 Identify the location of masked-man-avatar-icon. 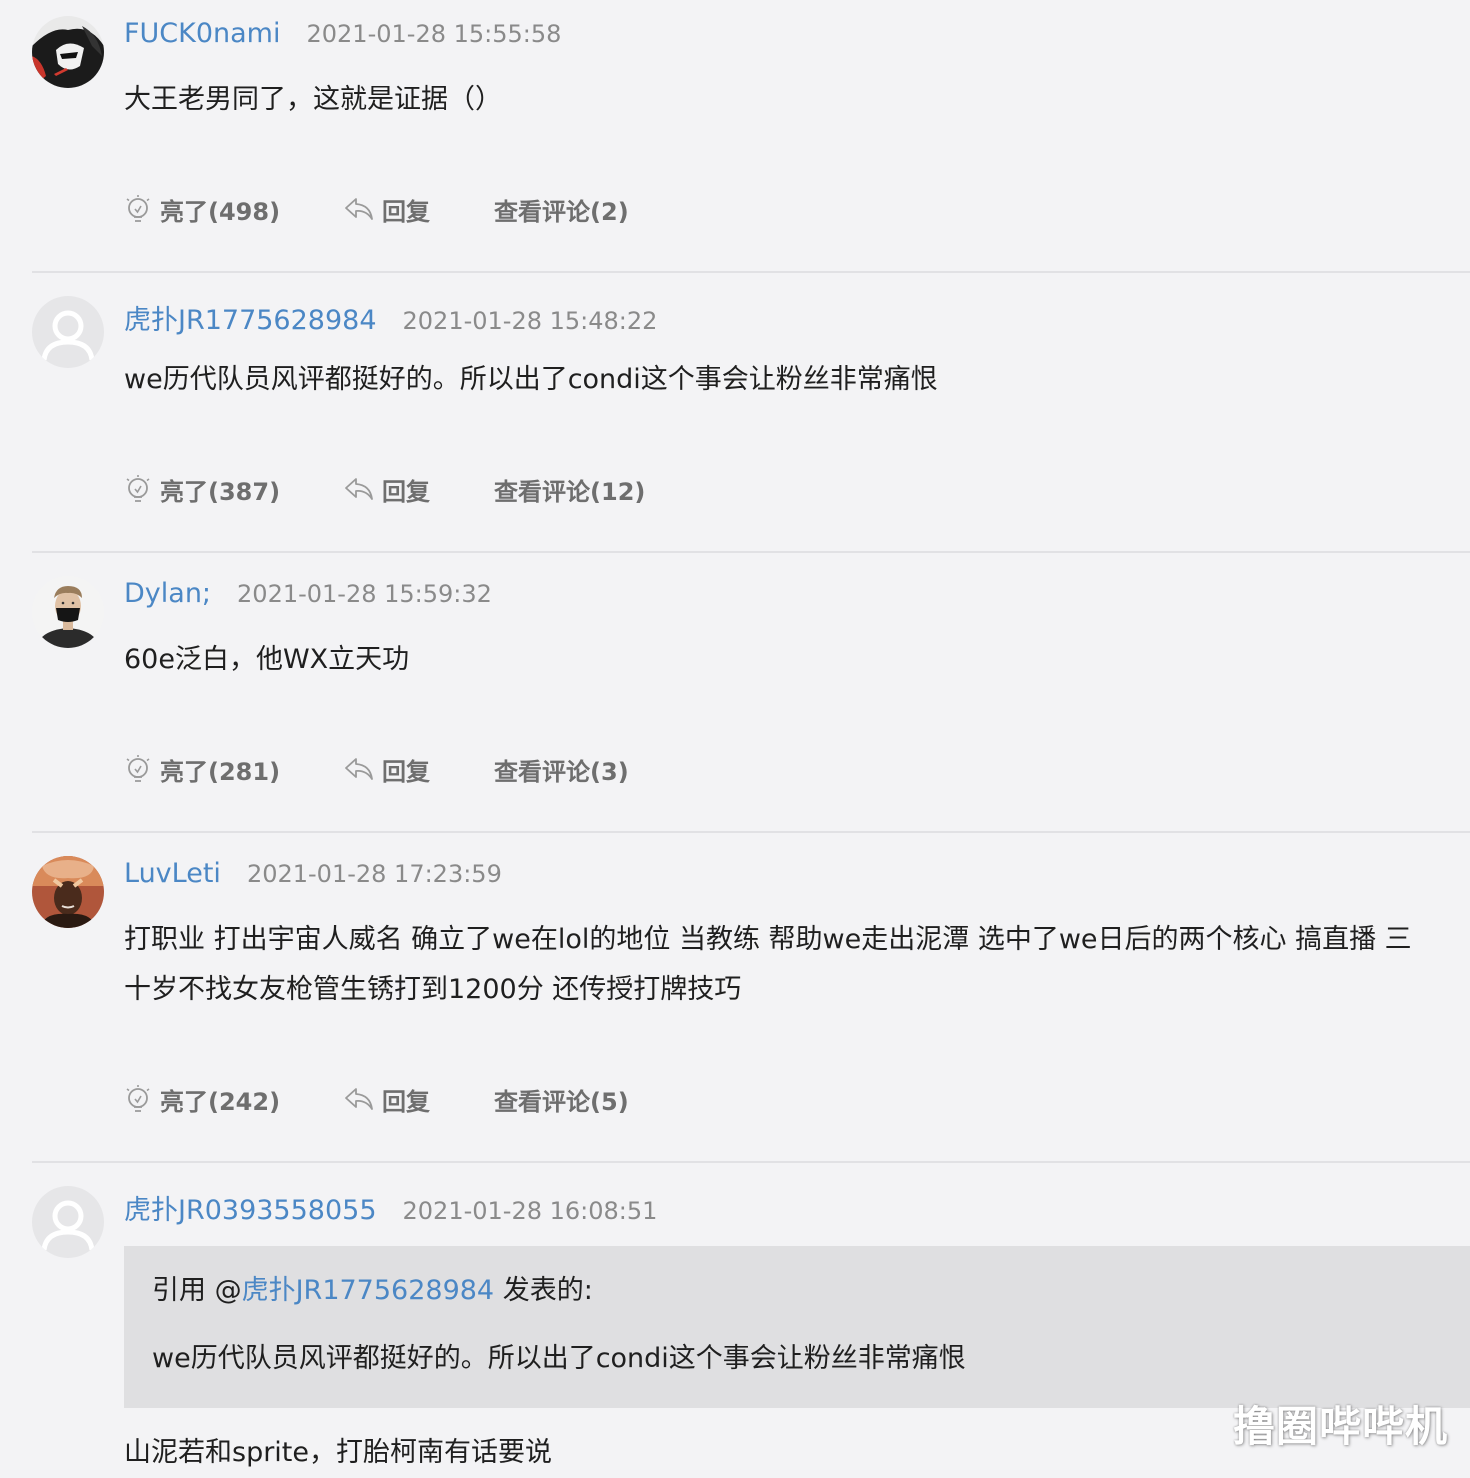
(68, 612).